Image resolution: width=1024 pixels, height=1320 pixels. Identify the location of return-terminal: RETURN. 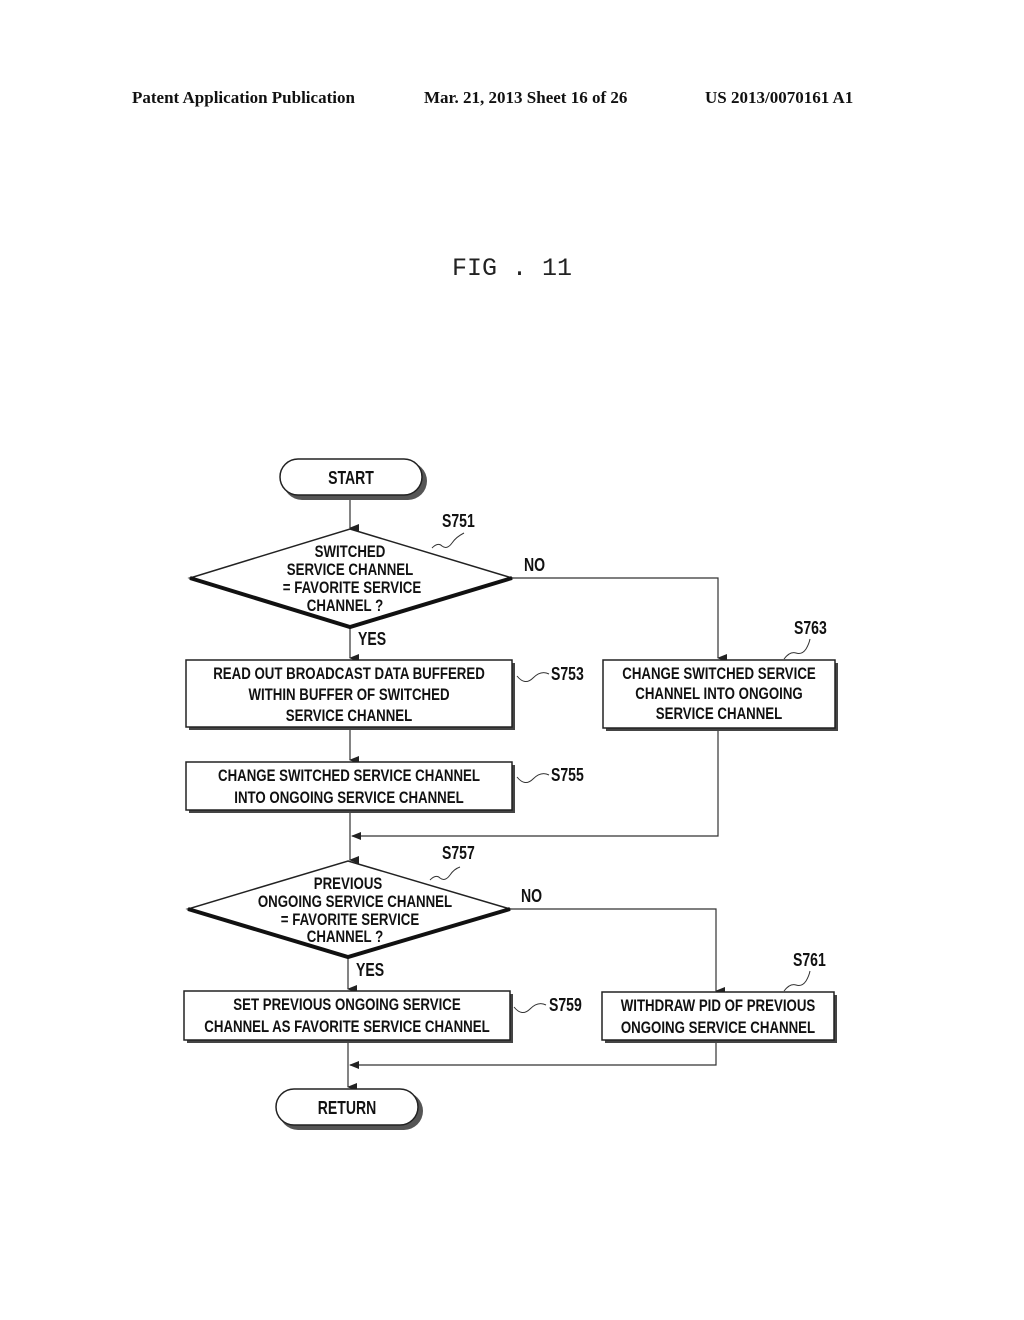
(349, 1109).